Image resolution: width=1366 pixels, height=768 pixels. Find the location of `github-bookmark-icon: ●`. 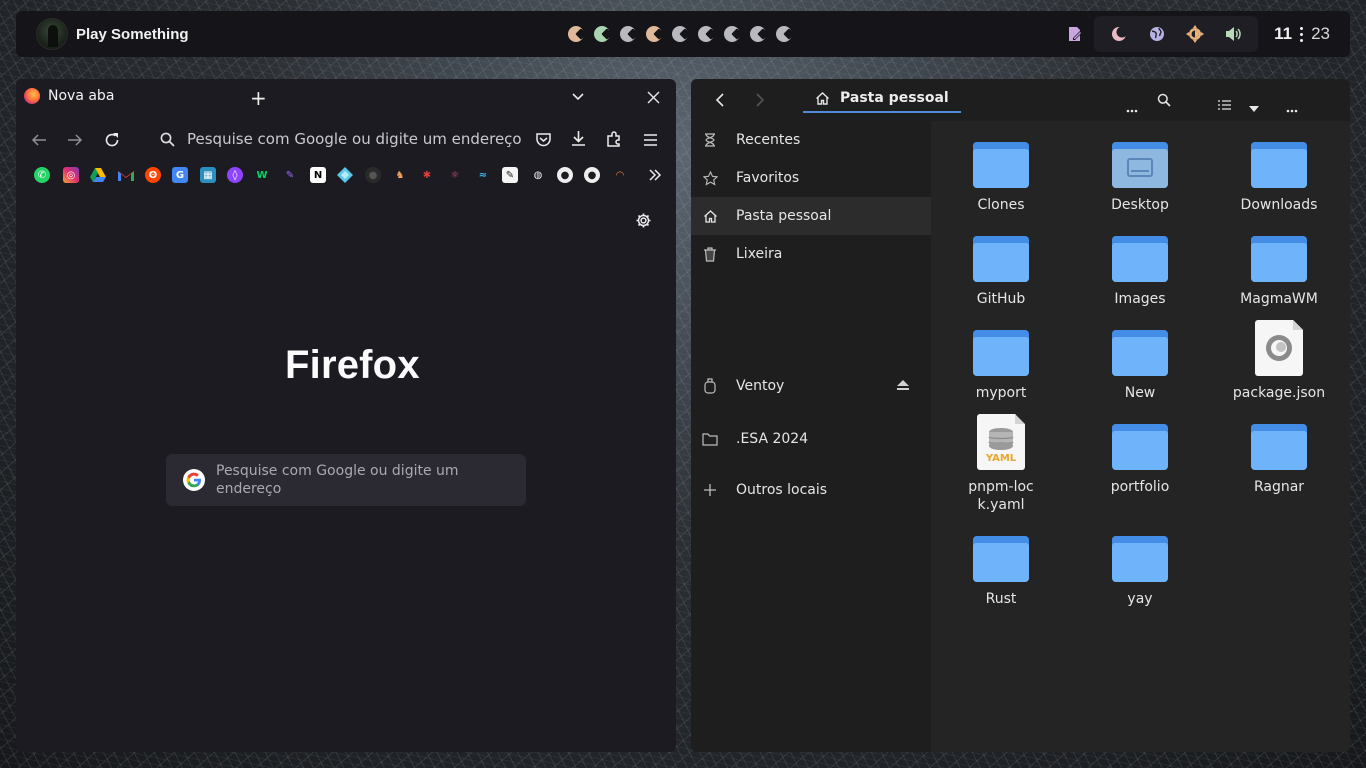

github-bookmark-icon: ● is located at coordinates (565, 175).